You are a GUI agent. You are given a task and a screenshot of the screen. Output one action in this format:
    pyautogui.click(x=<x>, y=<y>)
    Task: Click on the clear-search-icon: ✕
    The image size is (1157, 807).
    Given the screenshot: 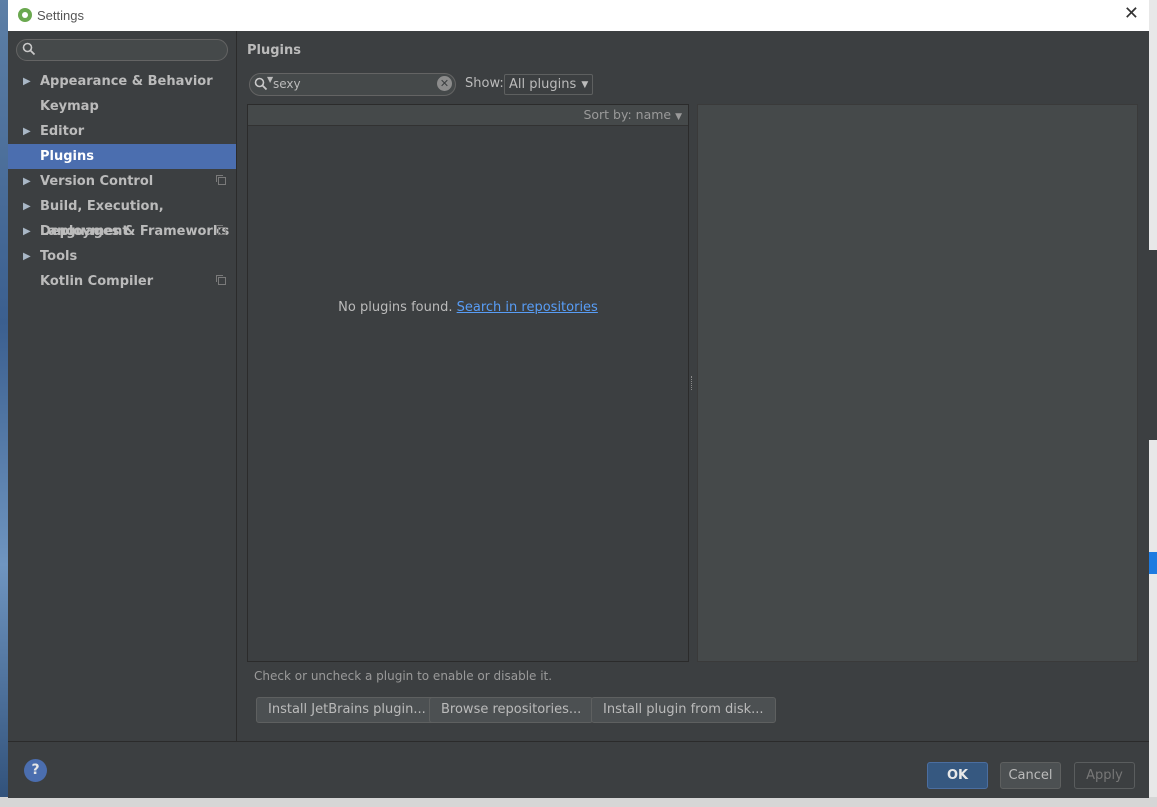 What is the action you would take?
    pyautogui.click(x=444, y=83)
    